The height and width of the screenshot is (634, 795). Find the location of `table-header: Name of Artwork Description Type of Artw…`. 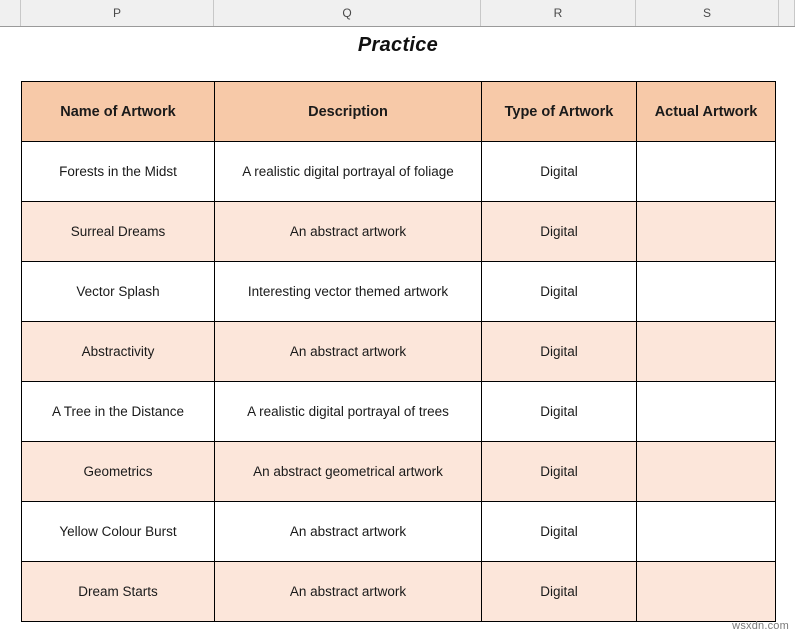

table-header: Name of Artwork Description Type of Artw… is located at coordinates (398, 111).